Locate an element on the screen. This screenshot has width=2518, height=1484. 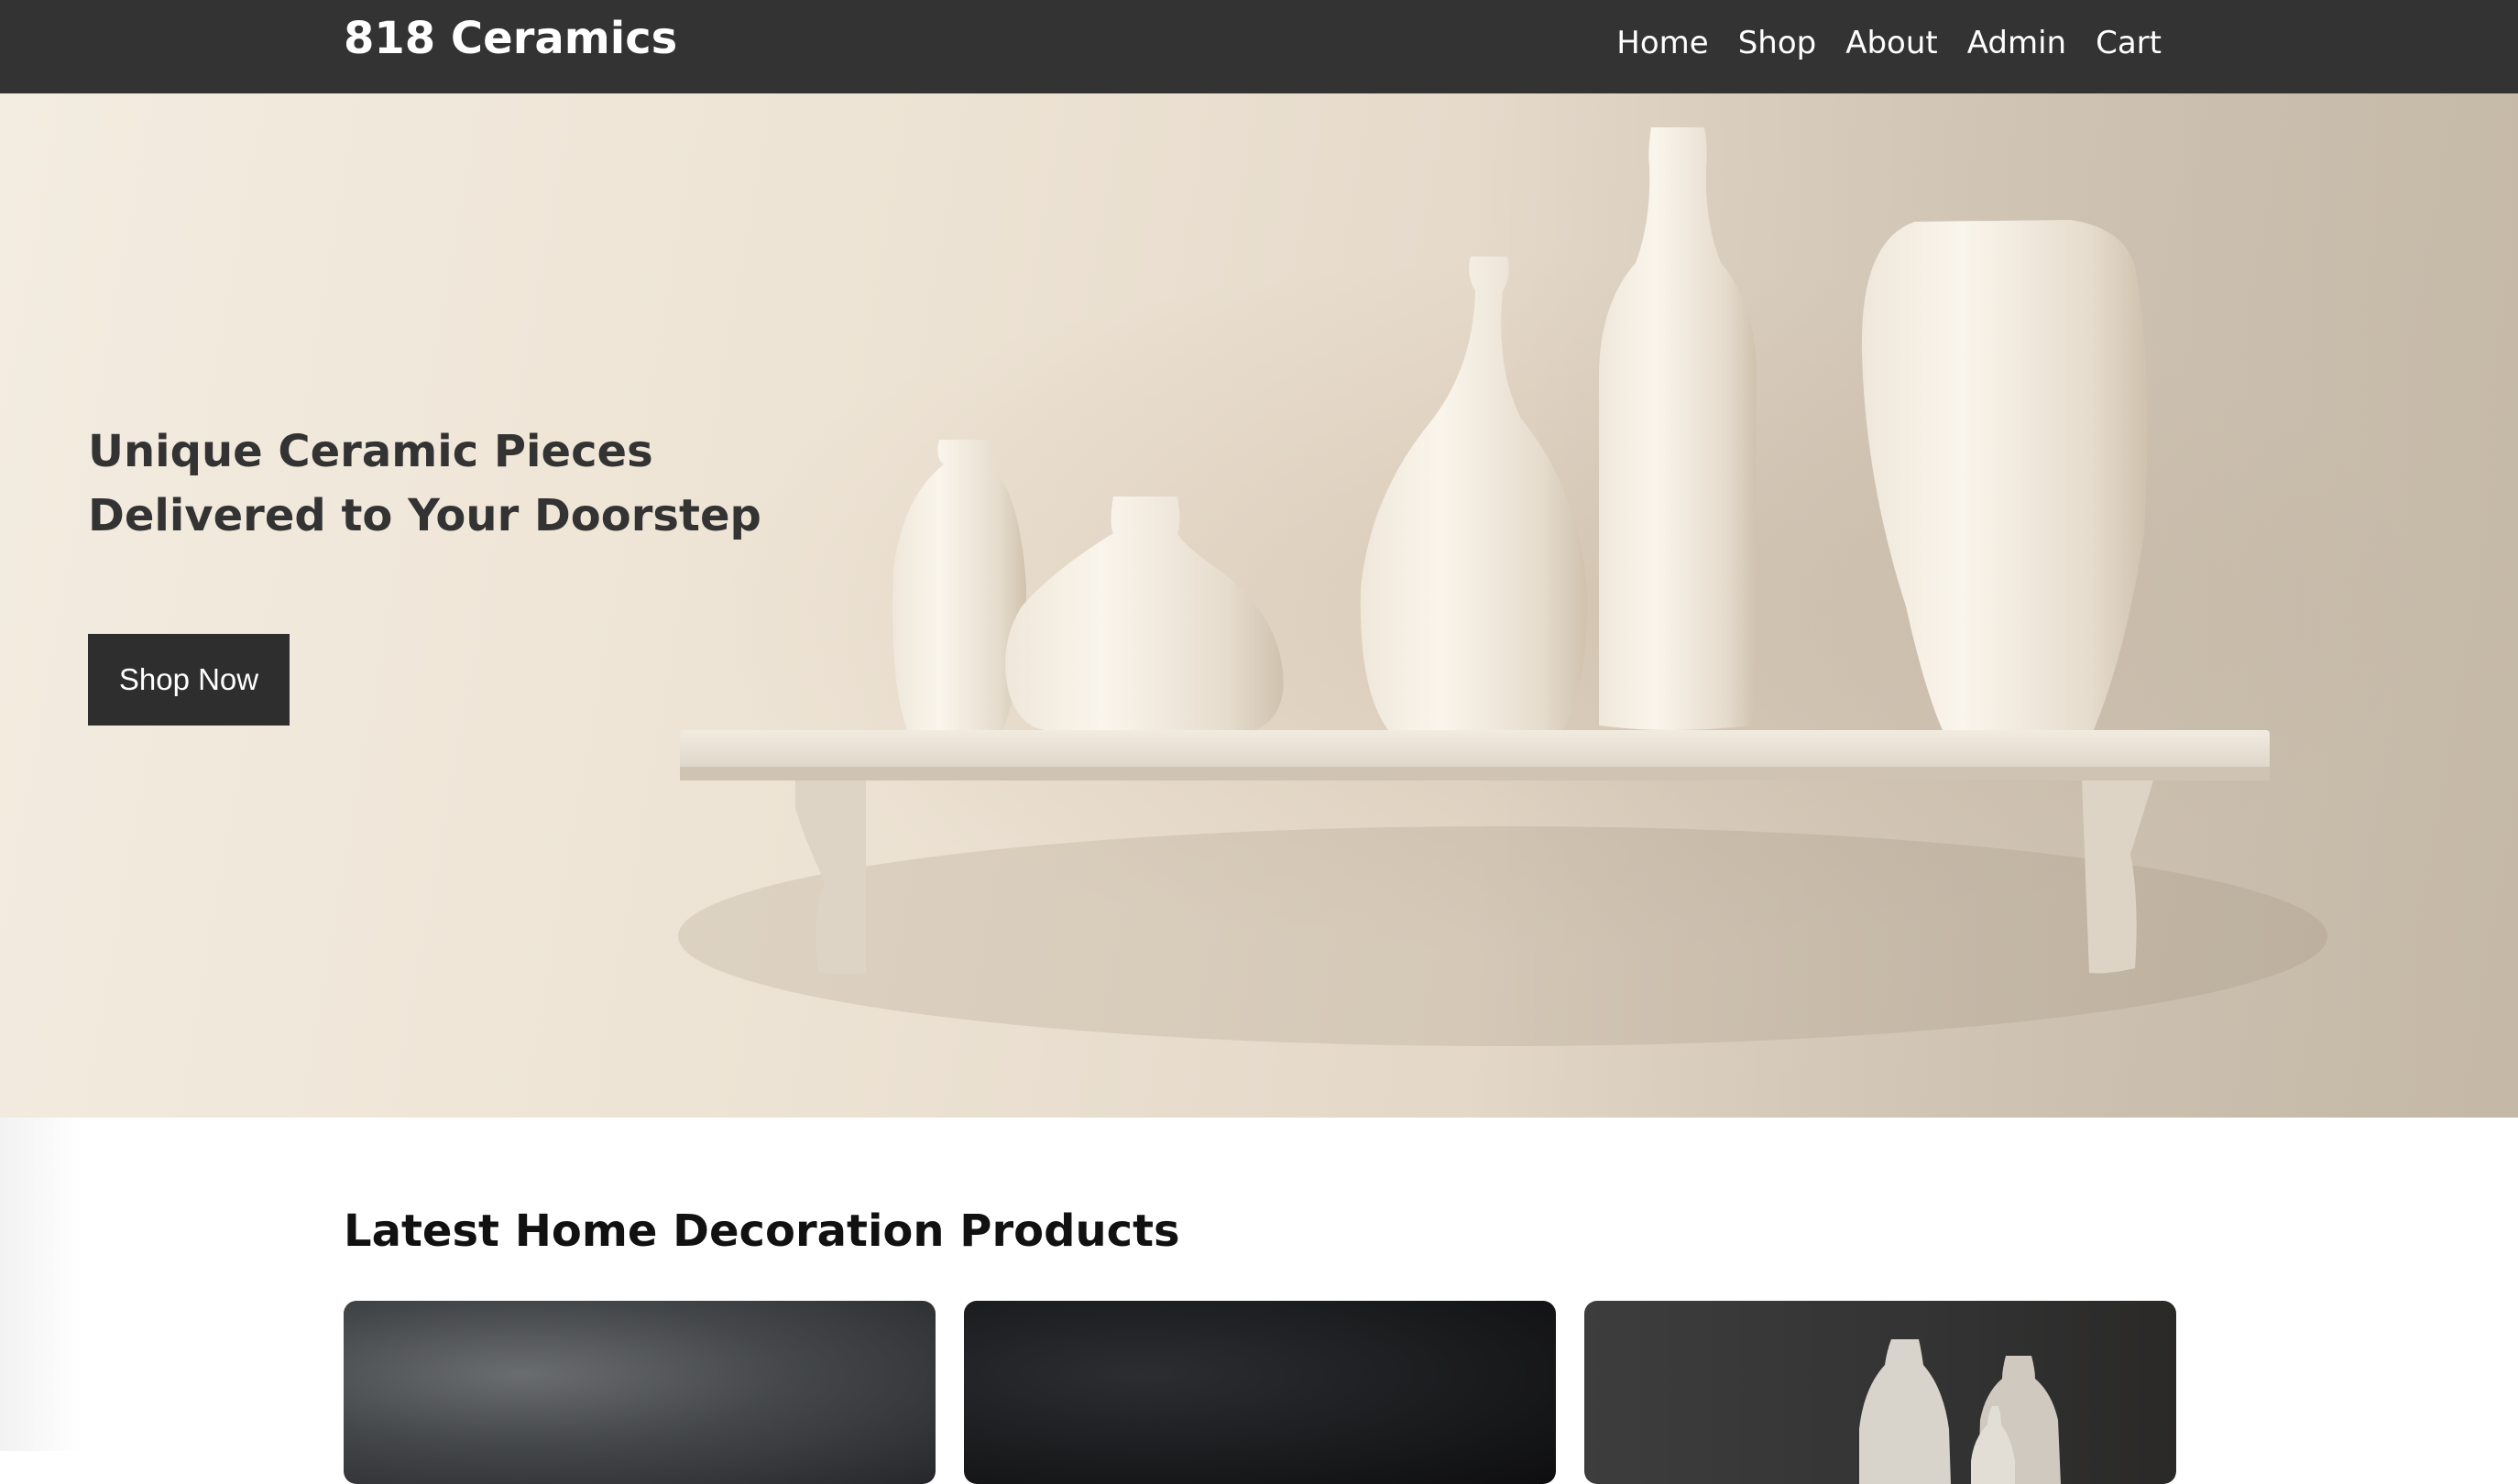
nav-links: Home Shop About Admin Cart is located at coordinates (1889, 43).